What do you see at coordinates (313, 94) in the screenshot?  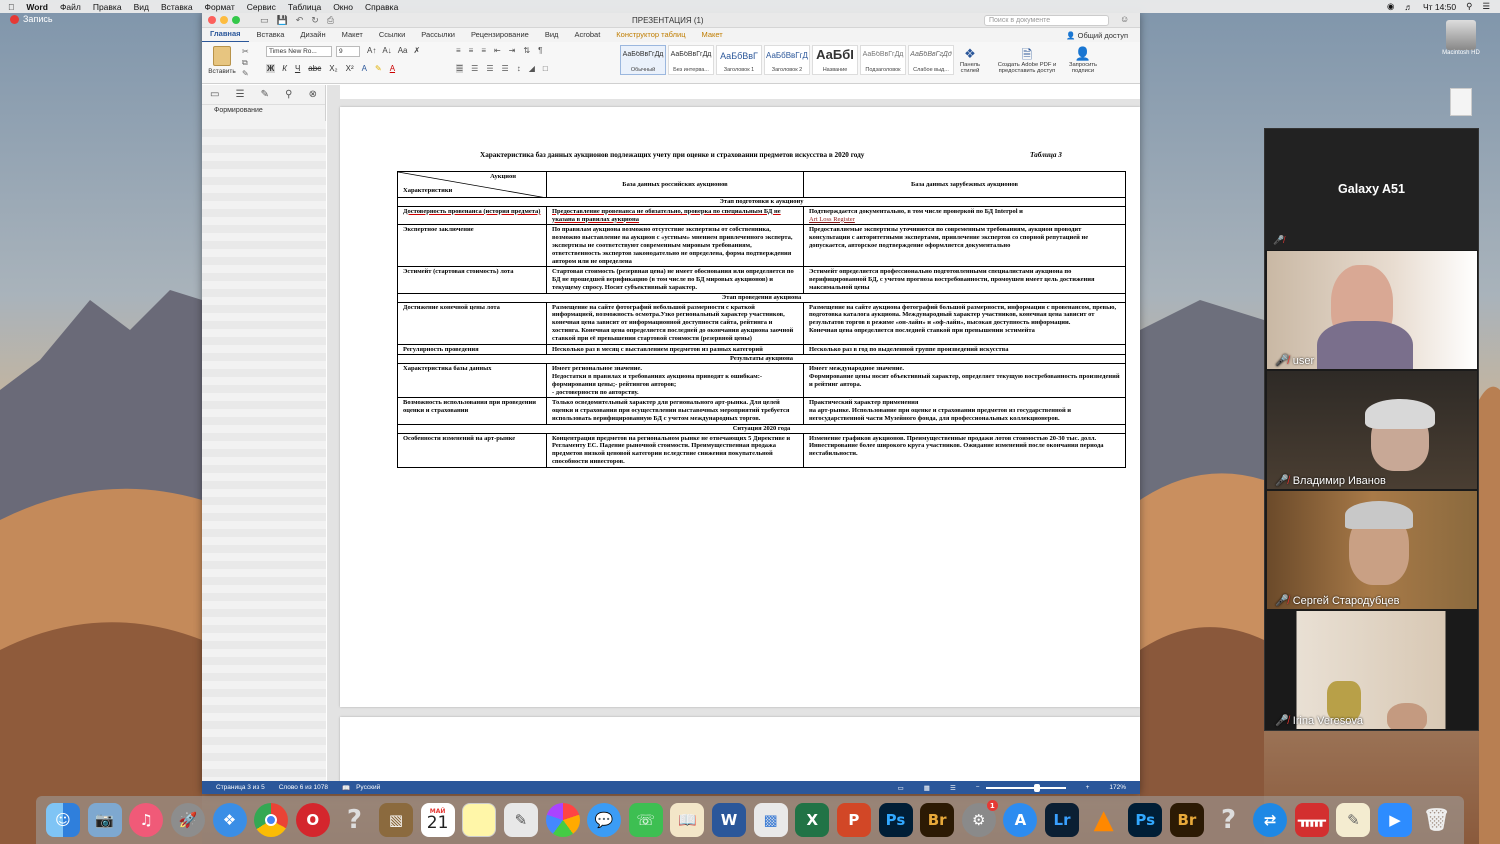 I see `close-pane-icon: ⊗` at bounding box center [313, 94].